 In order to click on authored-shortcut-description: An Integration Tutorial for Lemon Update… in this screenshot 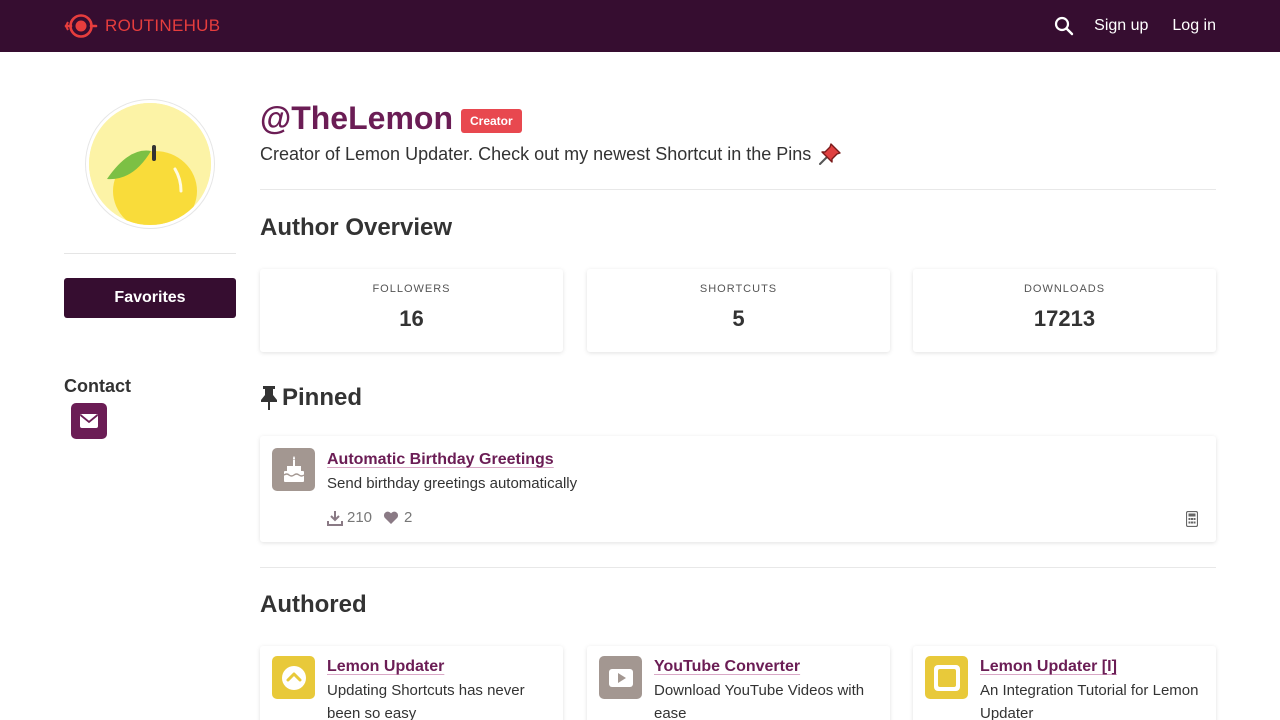, I will do `click(1089, 701)`.